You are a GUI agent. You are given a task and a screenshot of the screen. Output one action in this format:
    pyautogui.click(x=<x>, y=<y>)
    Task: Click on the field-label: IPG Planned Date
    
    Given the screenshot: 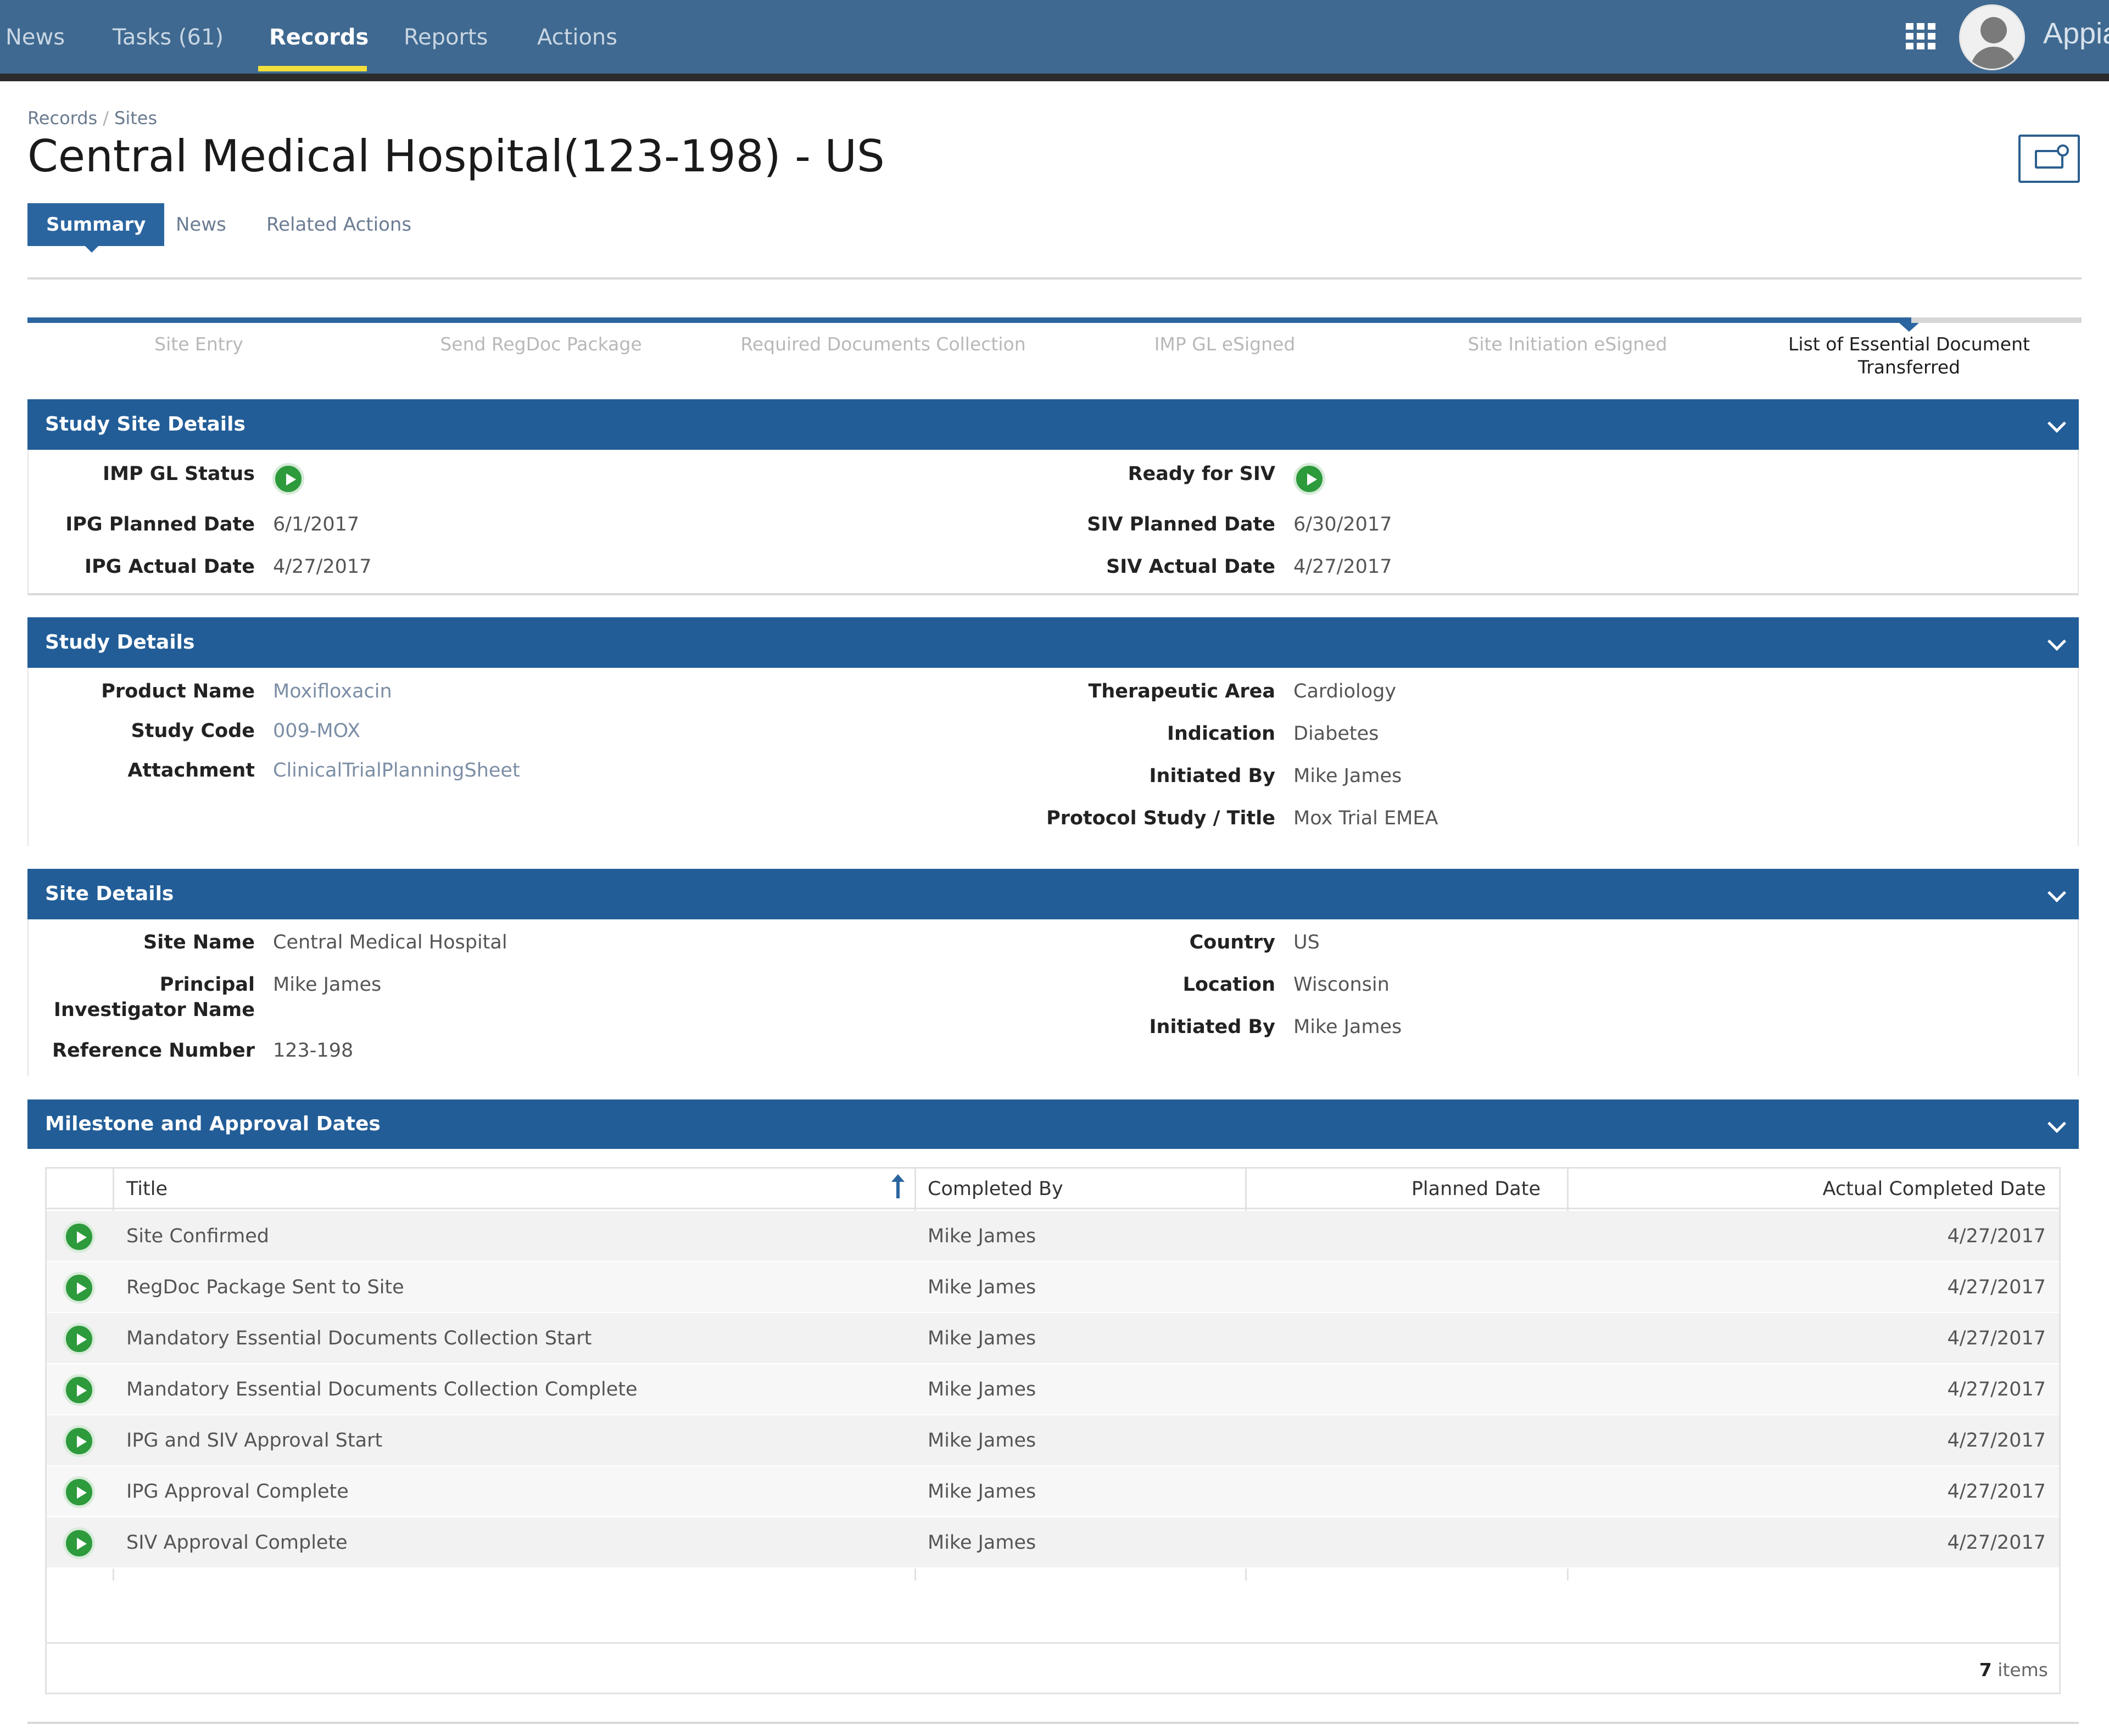 What is the action you would take?
    pyautogui.click(x=160, y=524)
    